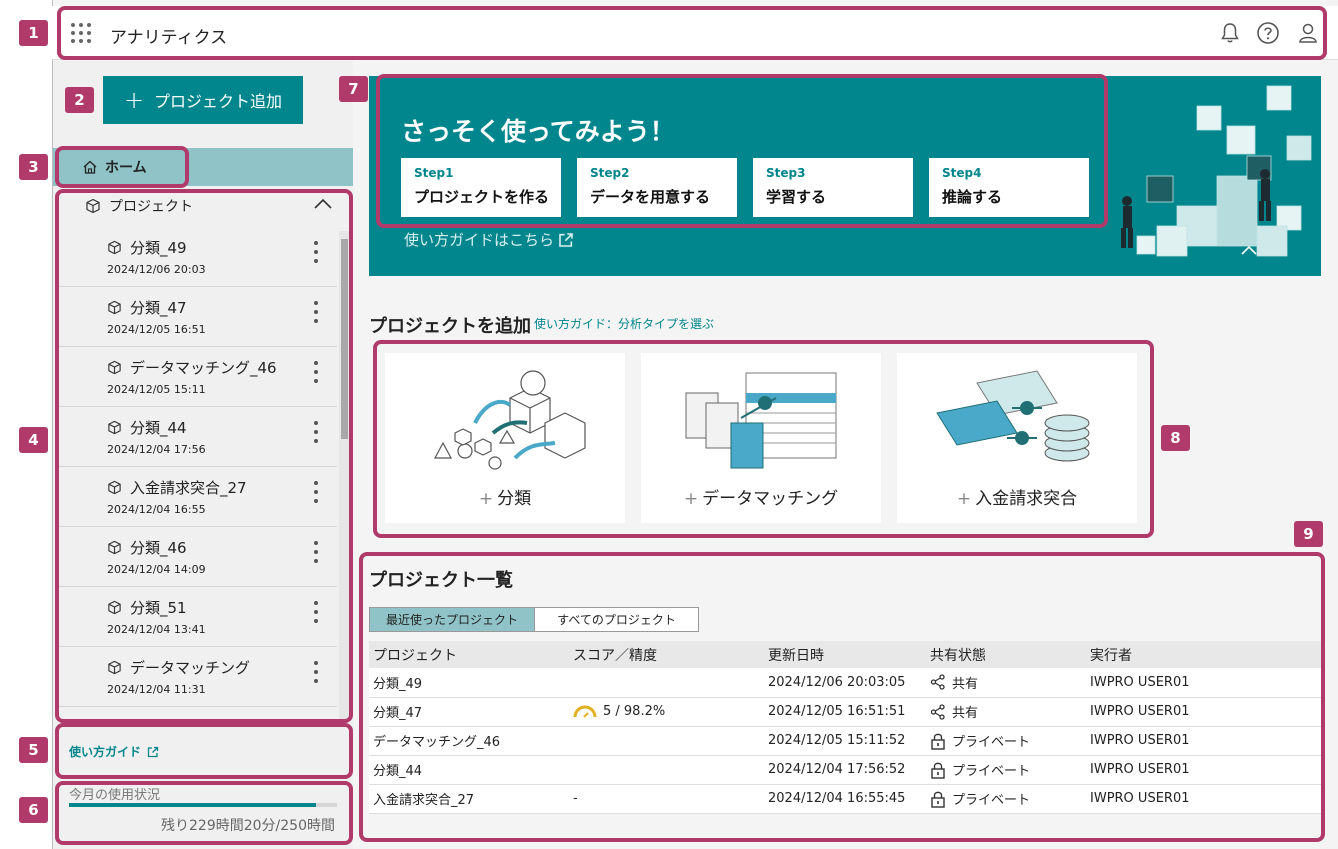 The height and width of the screenshot is (849, 1338). What do you see at coordinates (344, 476) in the screenshot?
I see `sidebar-scrollbar` at bounding box center [344, 476].